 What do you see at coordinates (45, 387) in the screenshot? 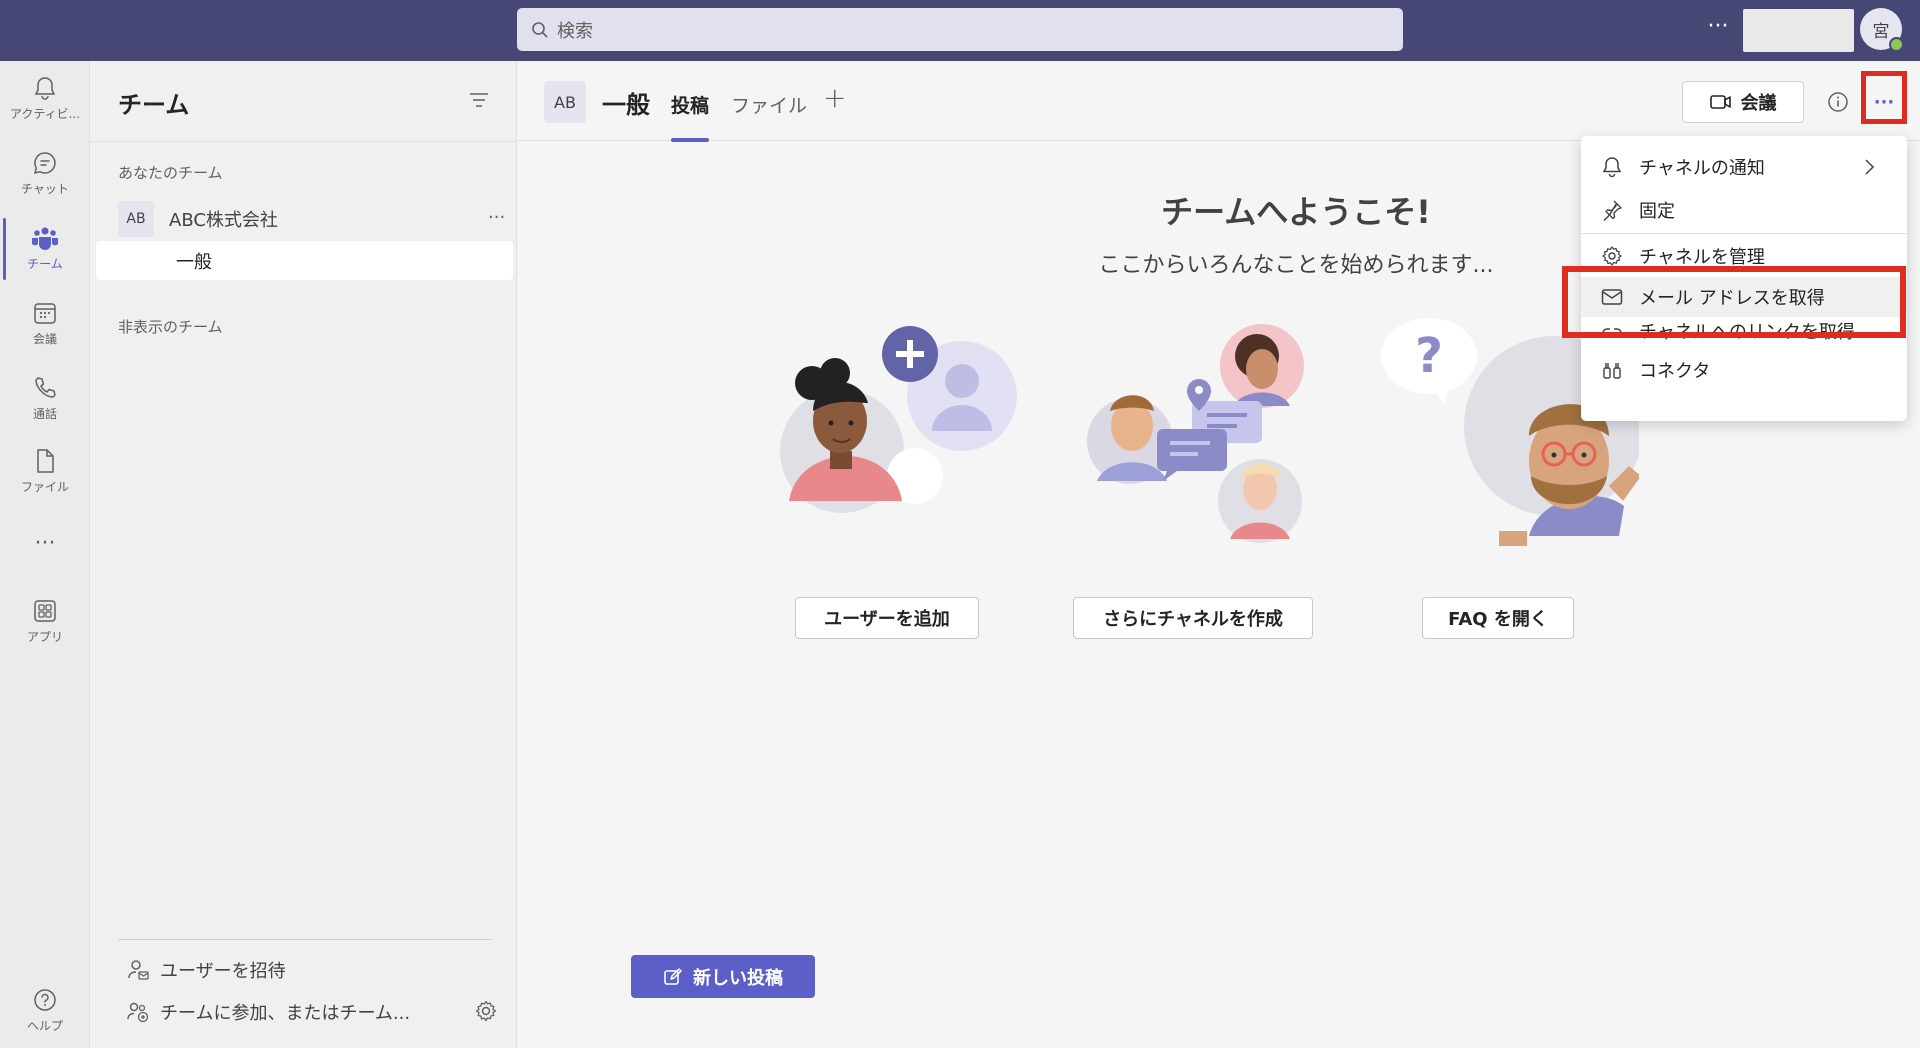
I see `phone-icon` at bounding box center [45, 387].